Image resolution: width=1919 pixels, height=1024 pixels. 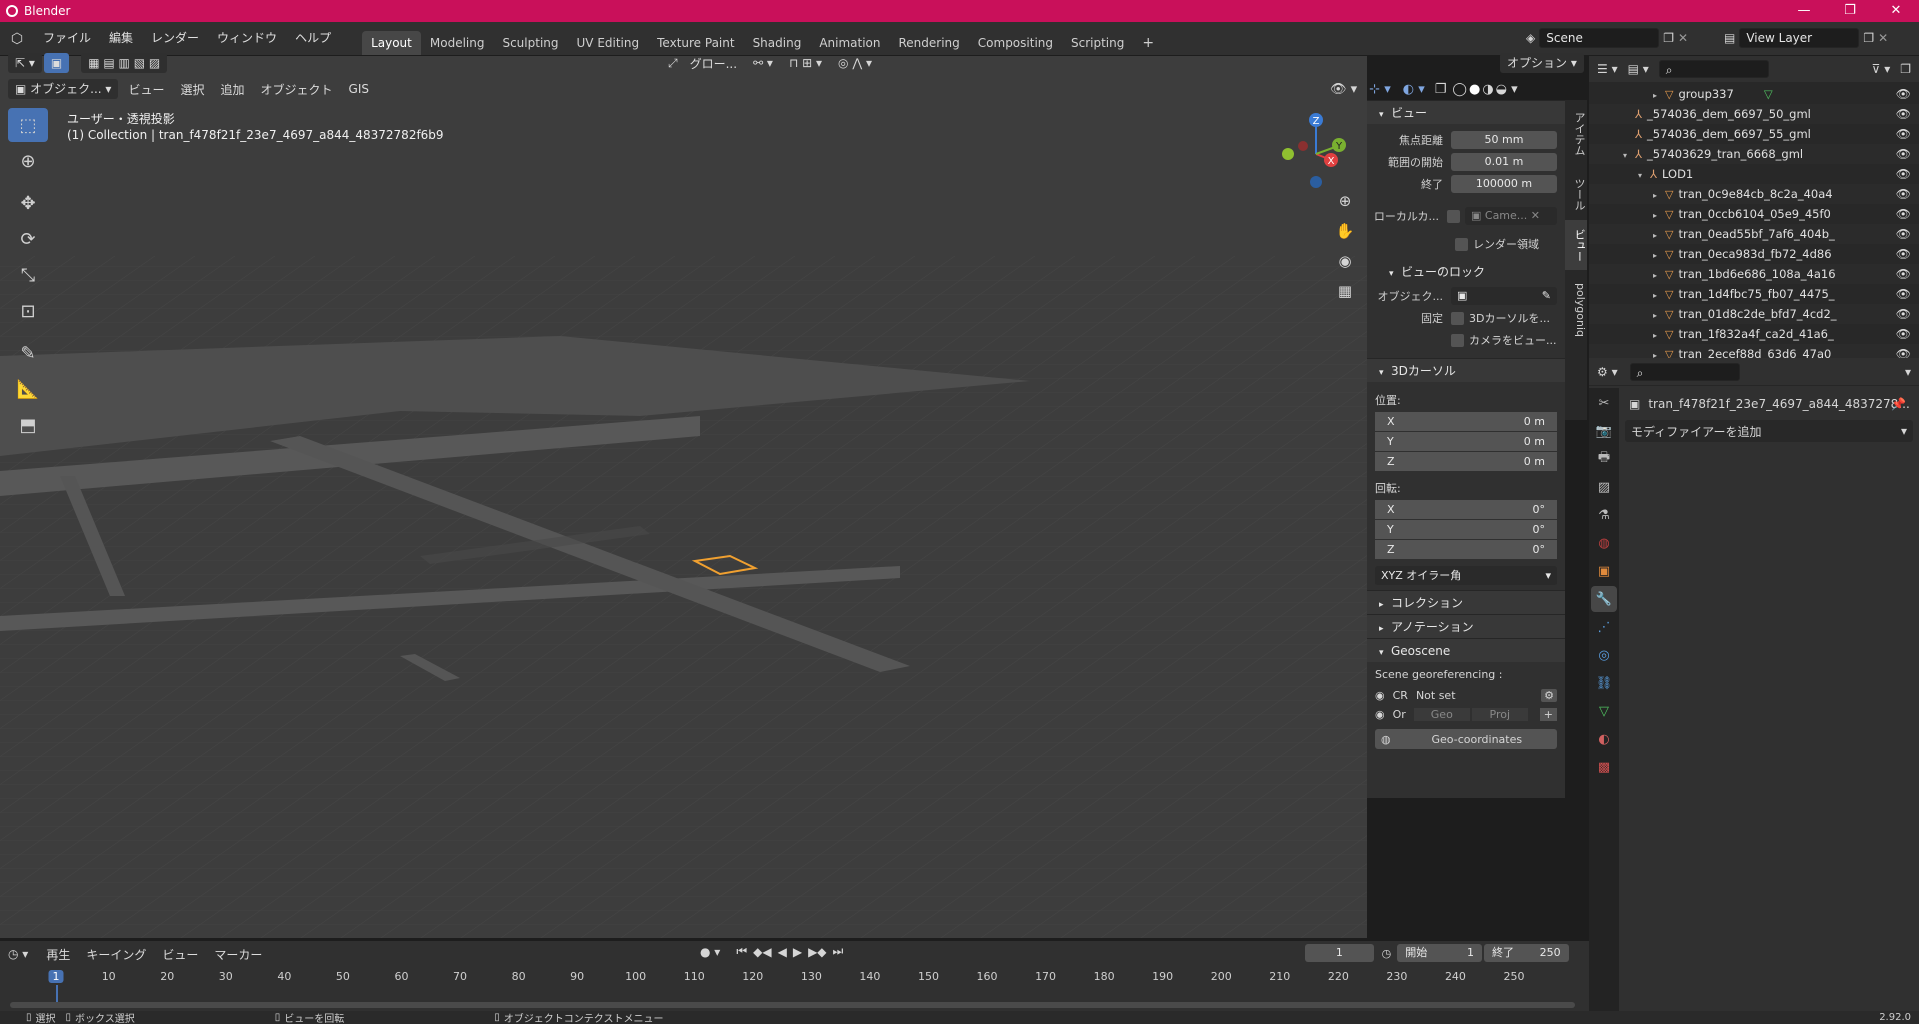 What do you see at coordinates (1883, 38) in the screenshot?
I see `view-layer-remove-icon: ✕` at bounding box center [1883, 38].